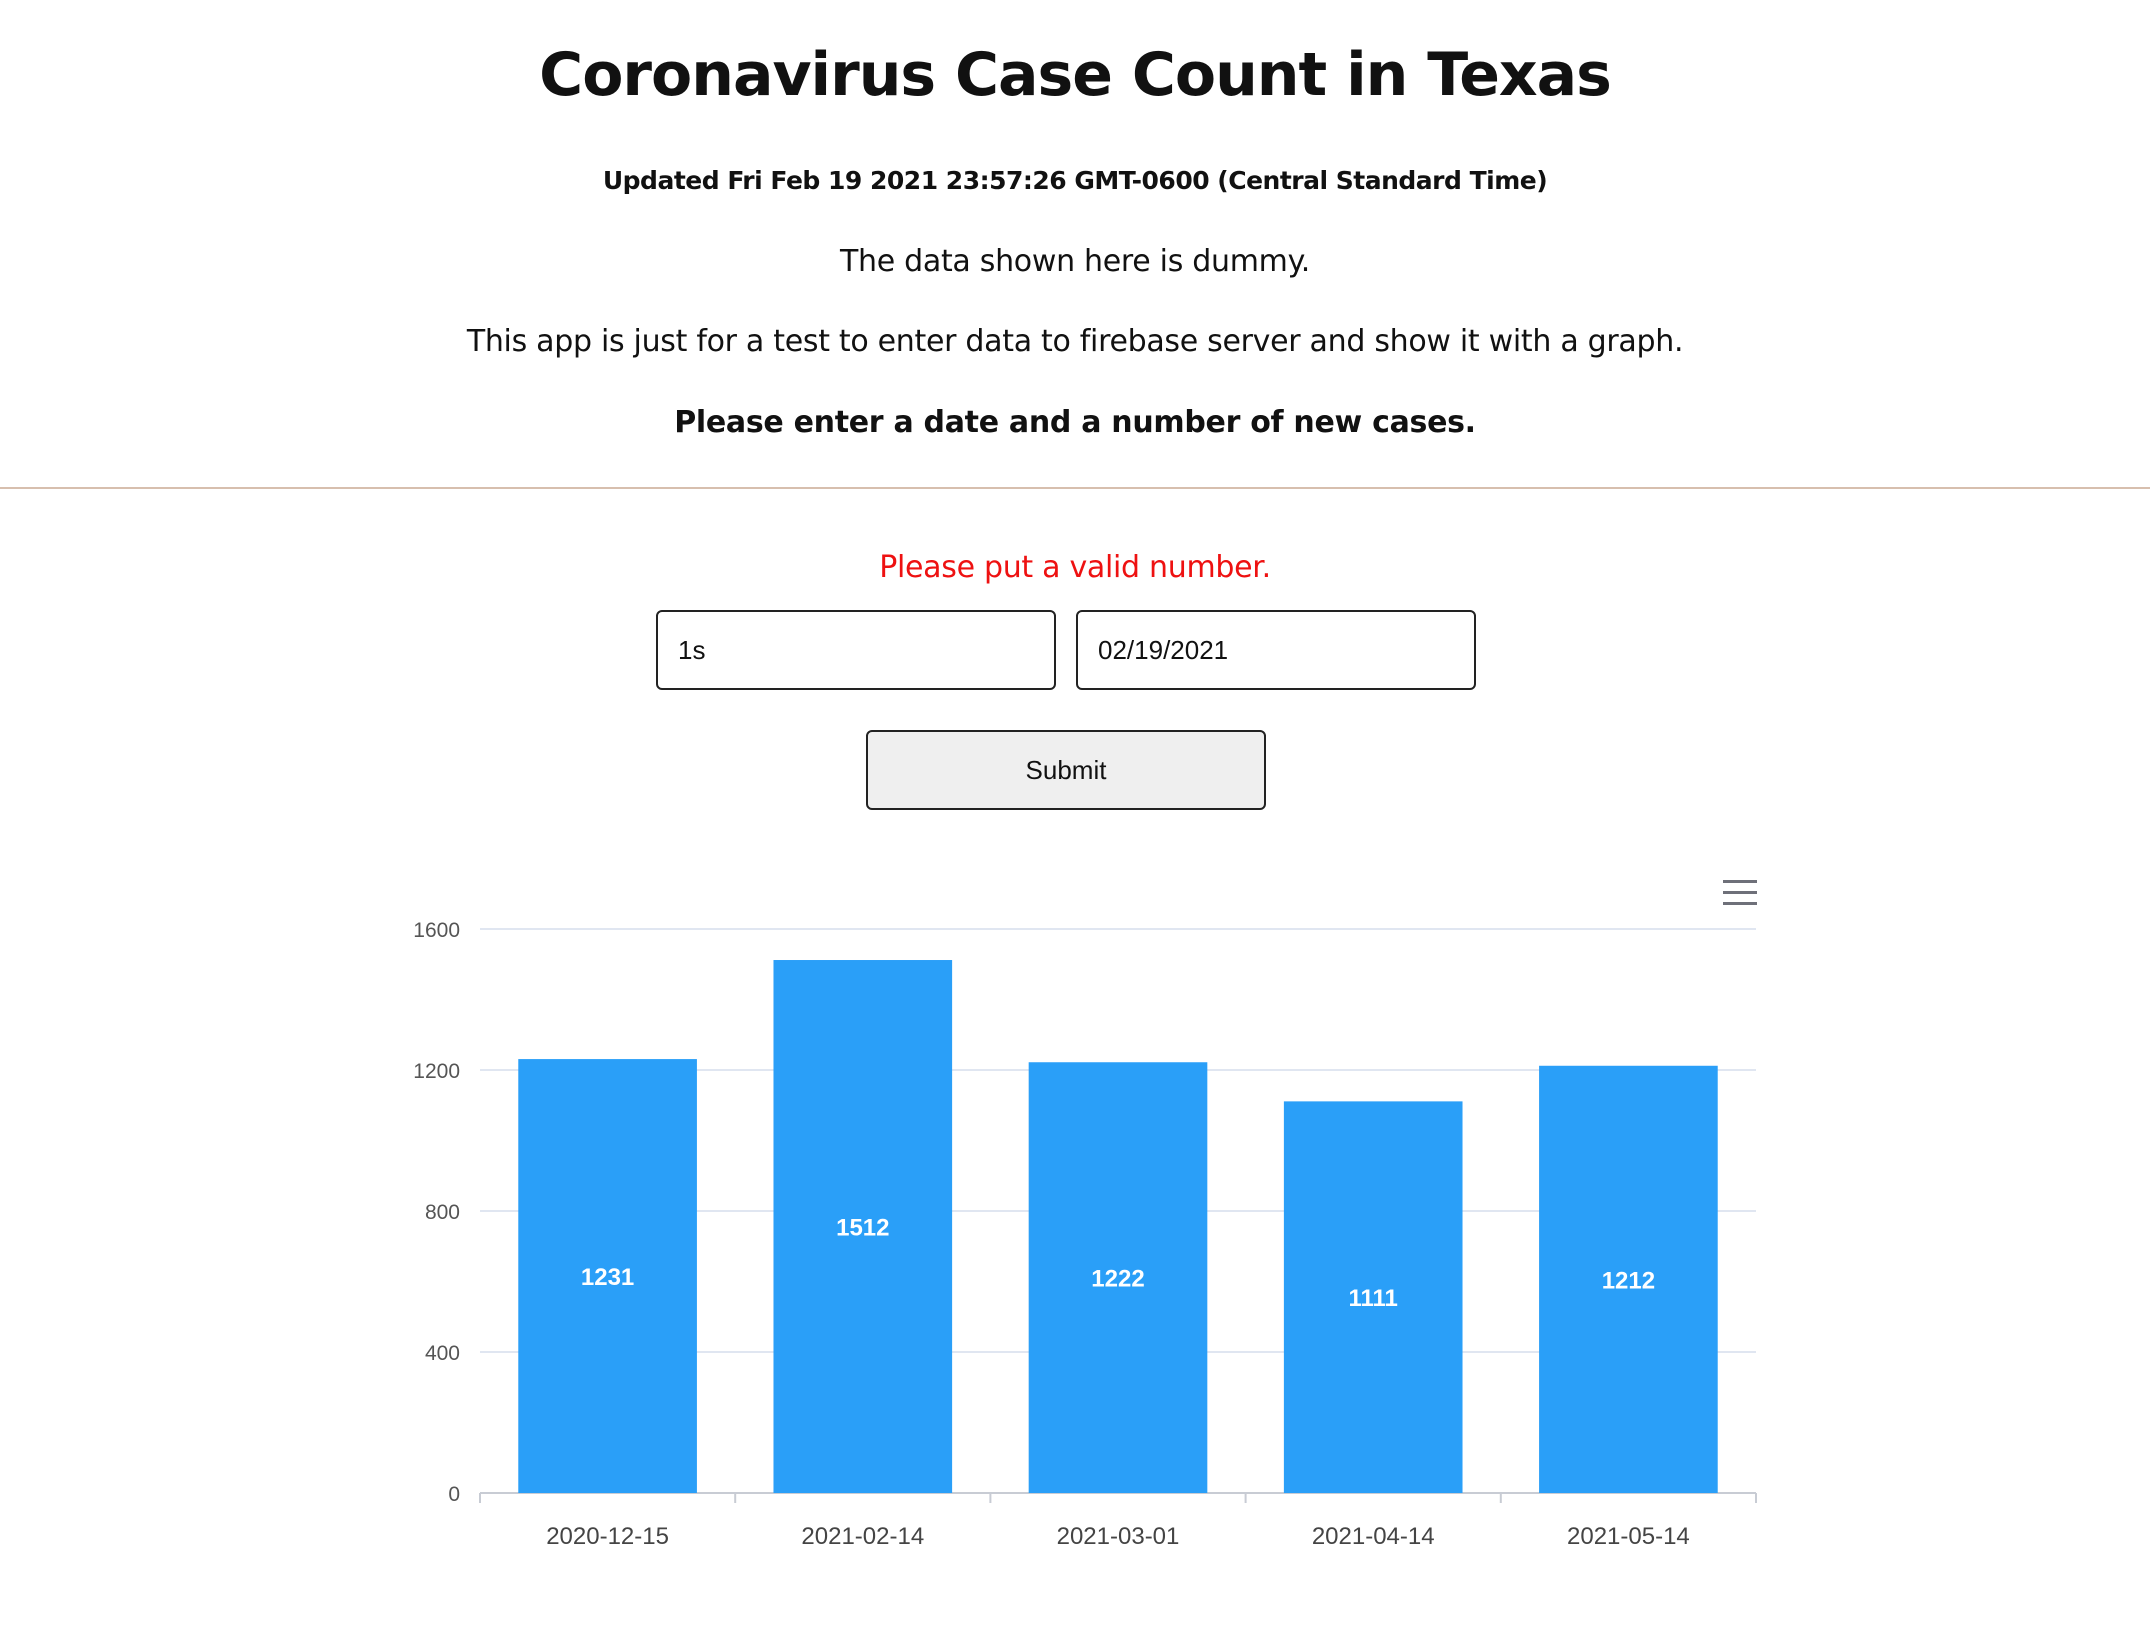 The image size is (2150, 1646). I want to click on x-tick-label: 2021-03-01, so click(1118, 1536).